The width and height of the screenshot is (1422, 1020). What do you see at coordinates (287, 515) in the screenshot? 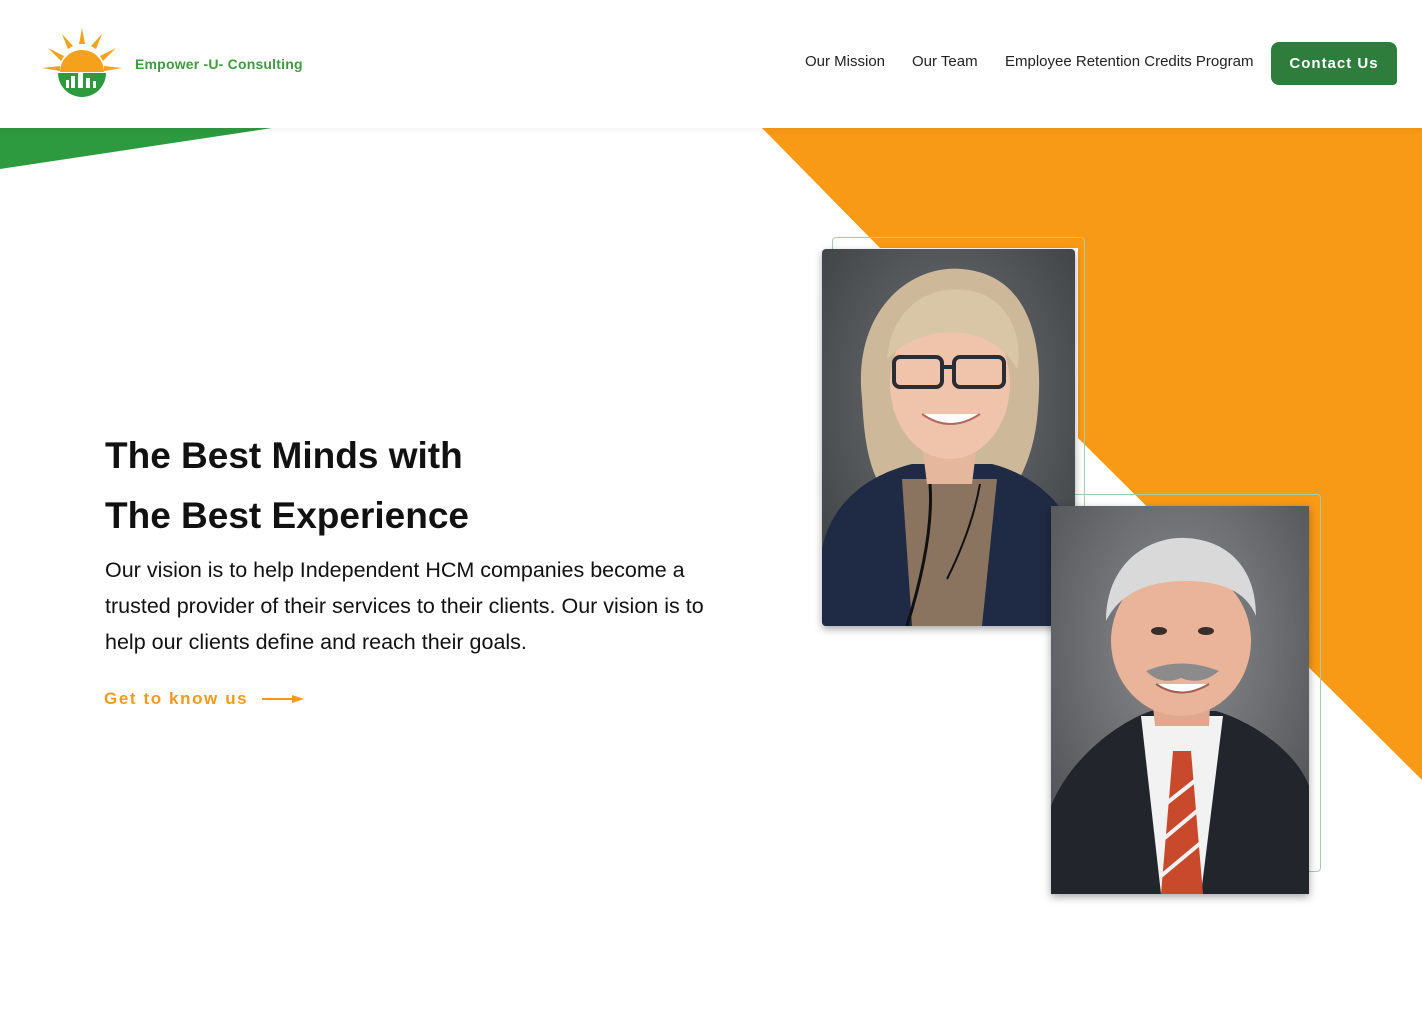
I see `hero-title-line2: The Best Experience` at bounding box center [287, 515].